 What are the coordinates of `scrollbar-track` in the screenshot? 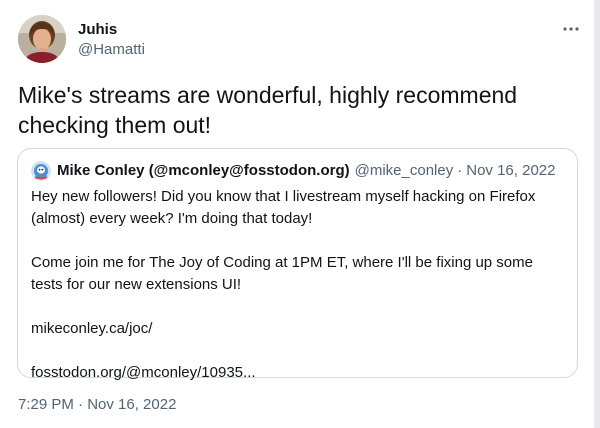 It's located at (597, 214).